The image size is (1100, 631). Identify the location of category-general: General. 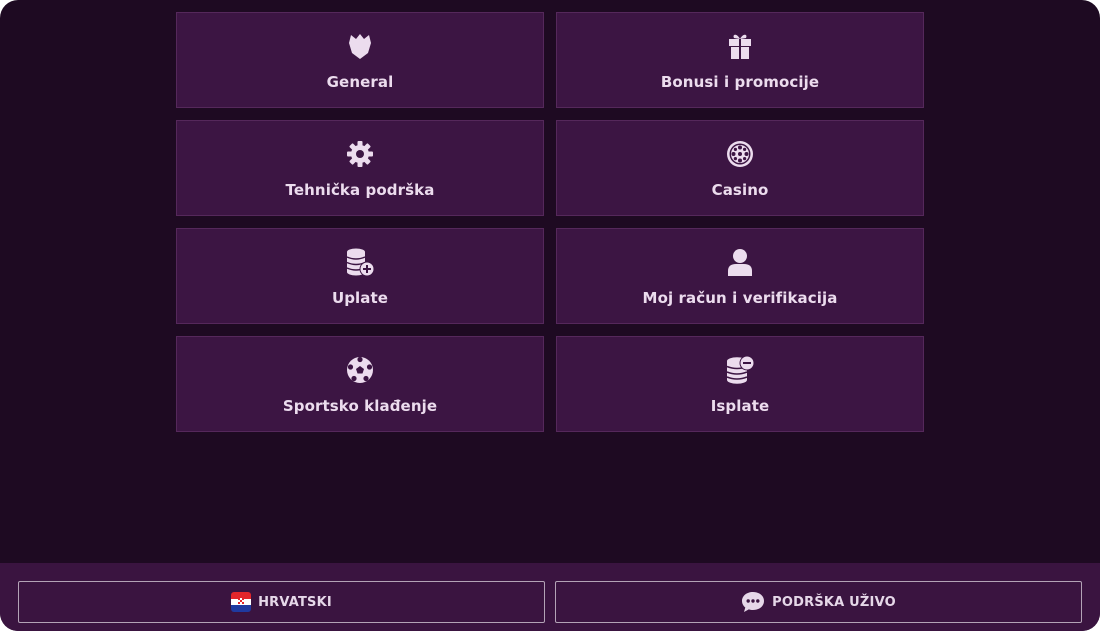
(360, 60).